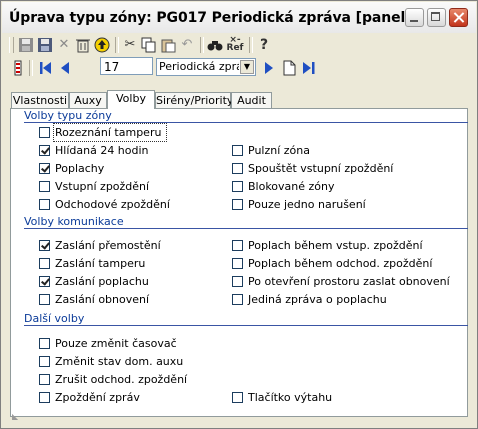  Describe the element at coordinates (88, 100) in the screenshot. I see `tab-auxy: Auxy` at that location.